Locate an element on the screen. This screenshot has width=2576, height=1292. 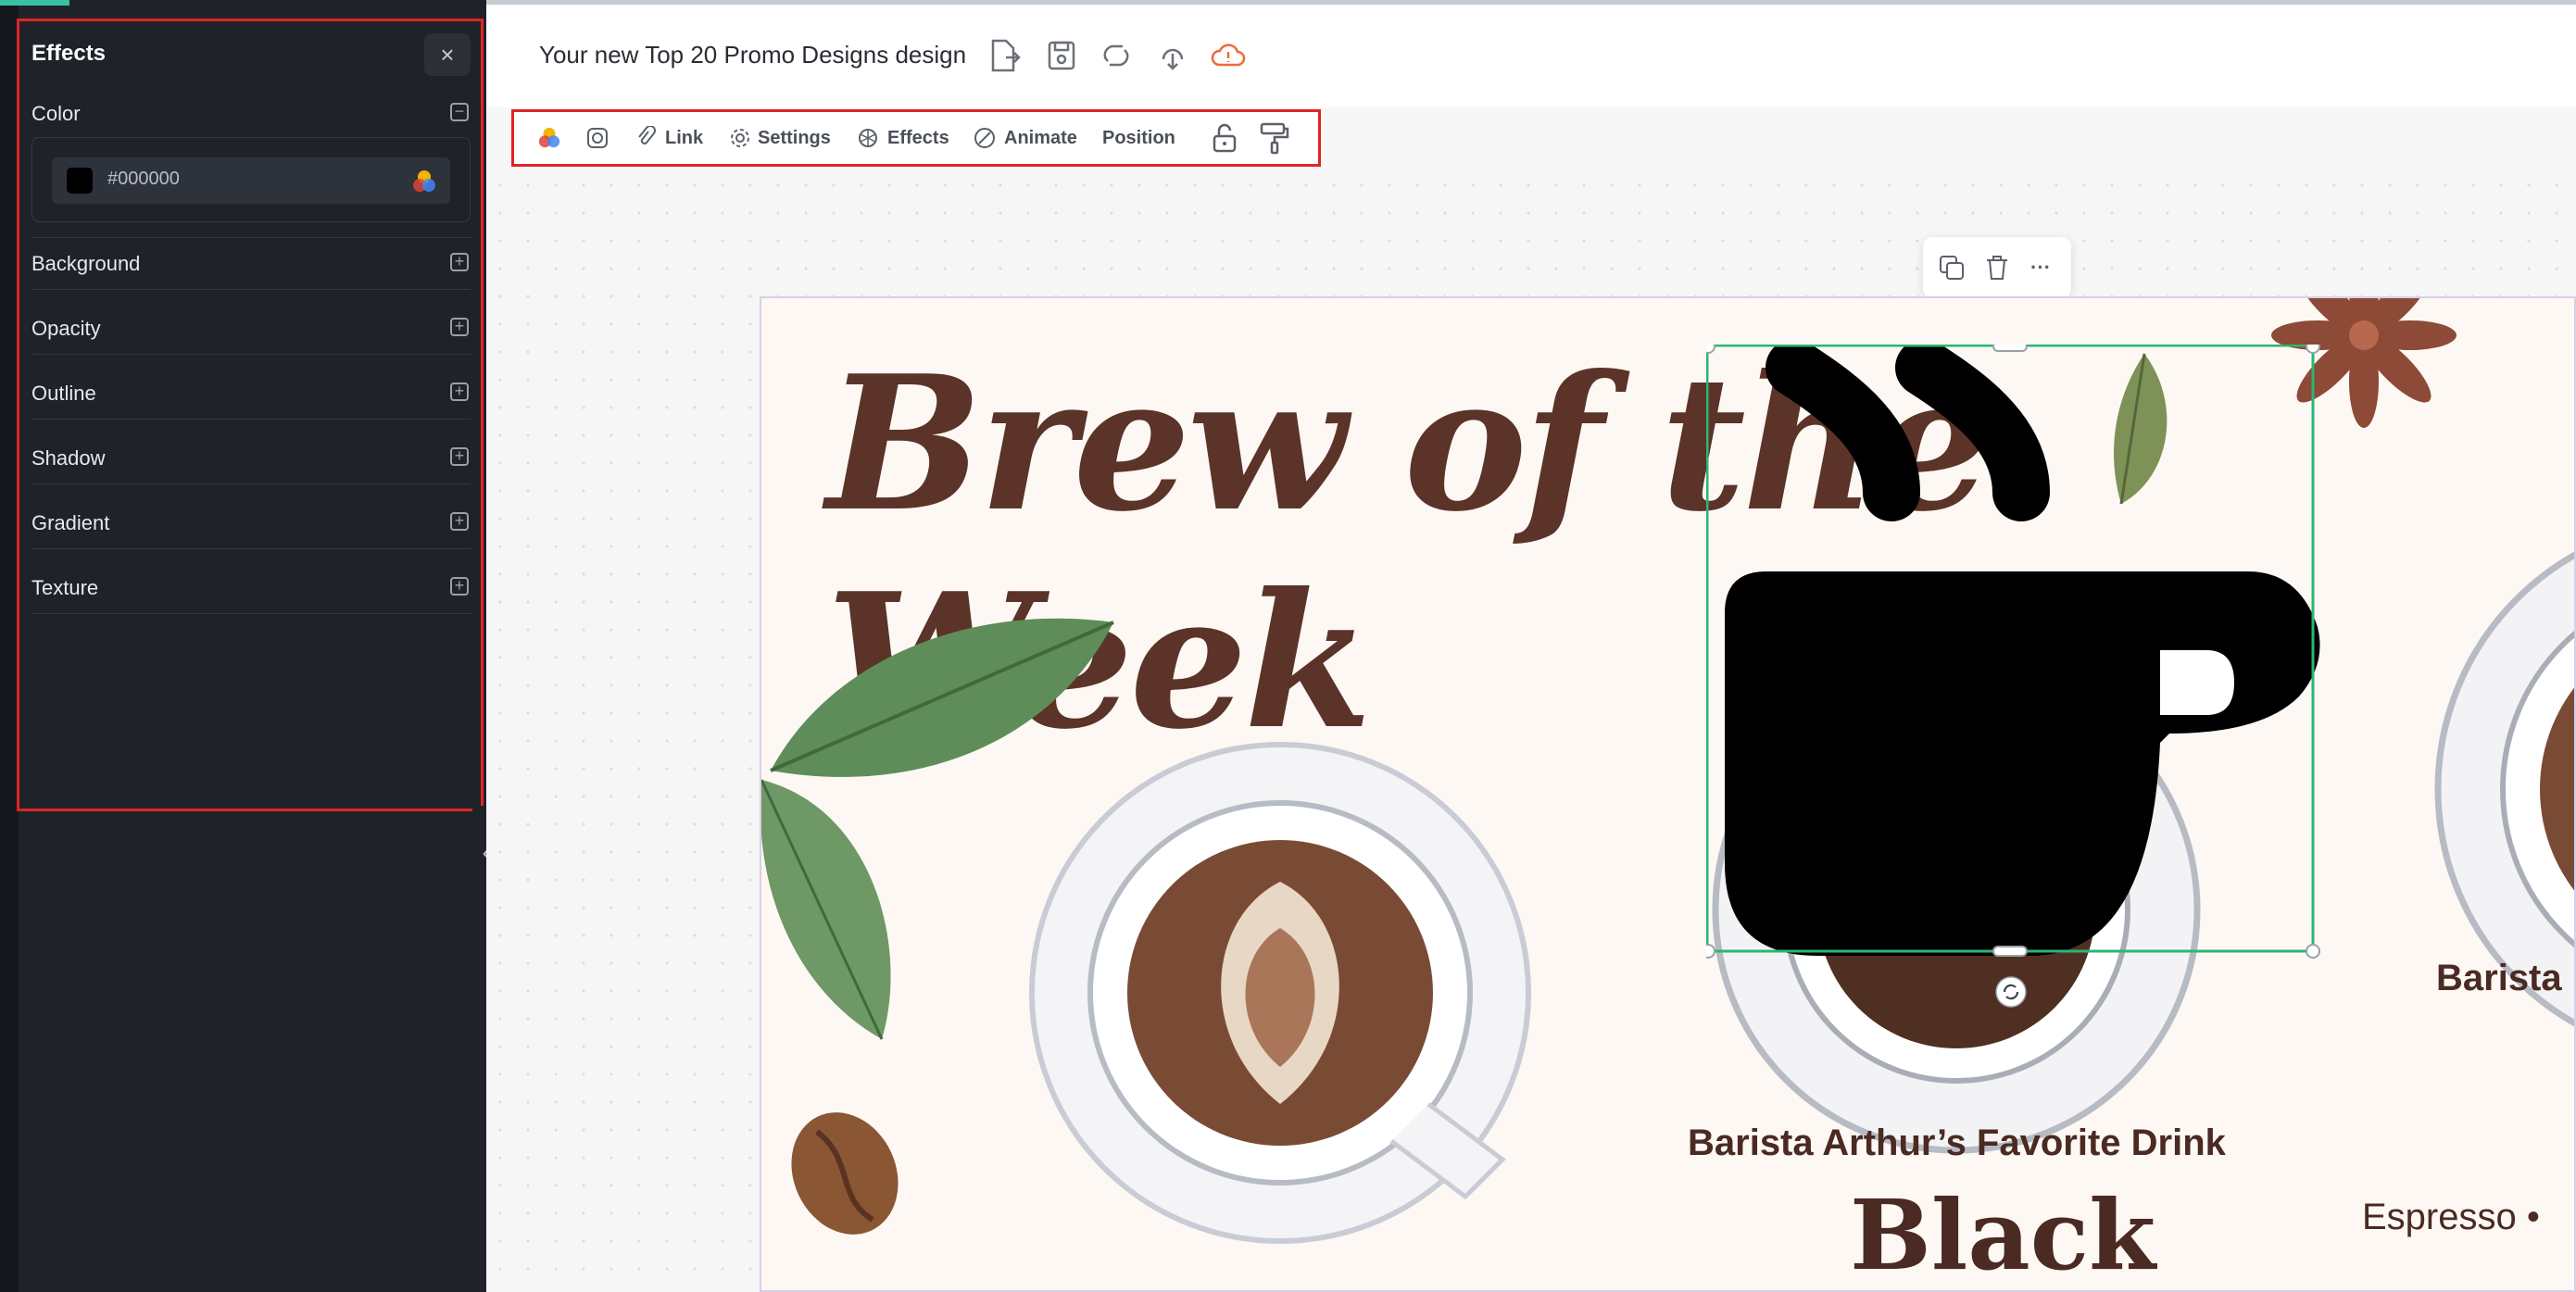
drink-name-text: Black is located at coordinates (2002, 1234).